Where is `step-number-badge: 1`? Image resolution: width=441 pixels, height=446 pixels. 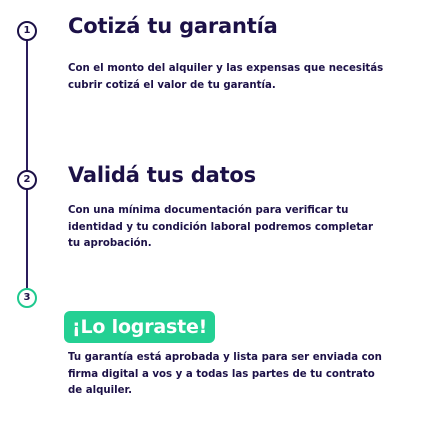
step-number-badge: 1 is located at coordinates (27, 31).